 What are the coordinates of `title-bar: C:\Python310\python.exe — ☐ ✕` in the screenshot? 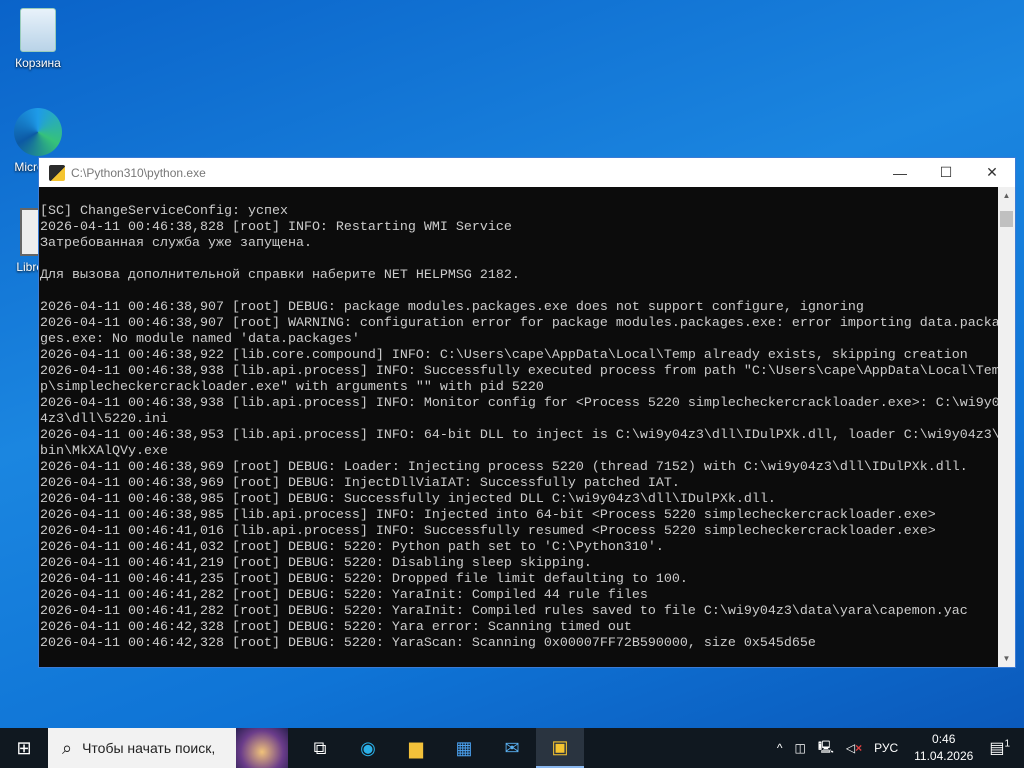 It's located at (527, 172).